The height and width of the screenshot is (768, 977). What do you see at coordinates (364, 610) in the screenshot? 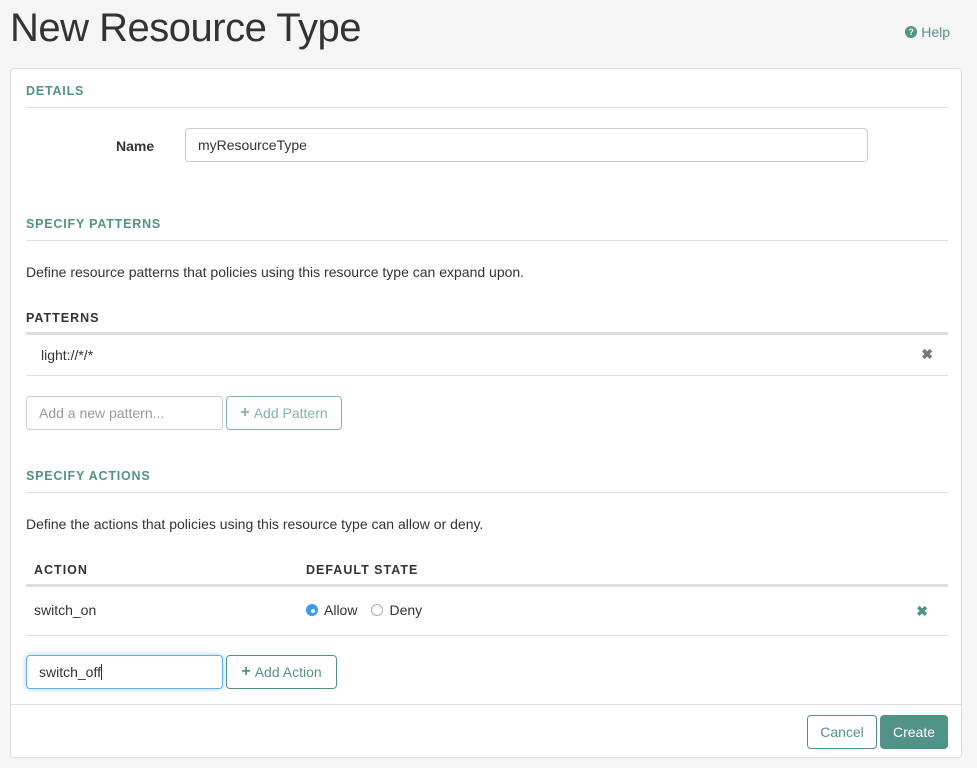
I see `default-state-radio-group: Allow Deny` at bounding box center [364, 610].